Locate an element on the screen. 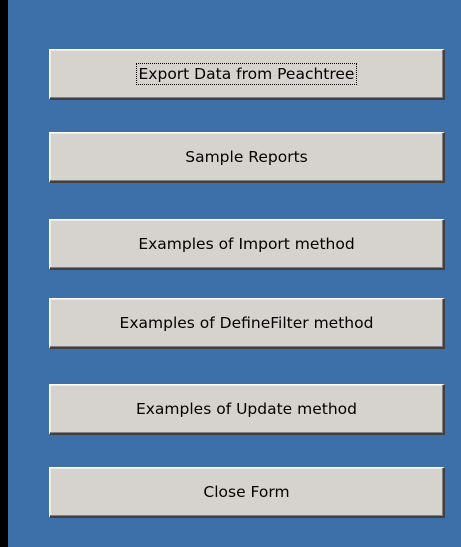 This screenshot has height=547, width=461. examples-definefilter-method-label: Examples of DefineFilter method is located at coordinates (246, 323).